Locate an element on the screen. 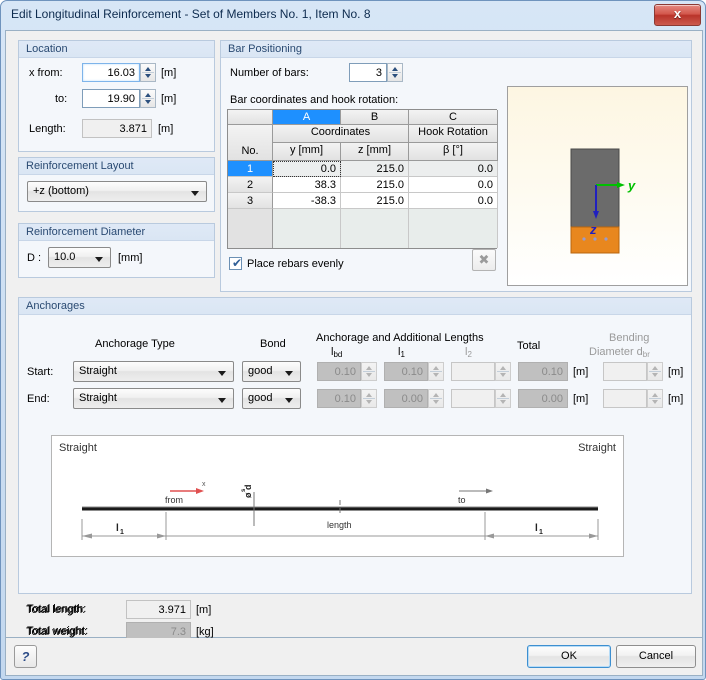 Image resolution: width=706 pixels, height=680 pixels. col-header-bond: Bond is located at coordinates (273, 344).